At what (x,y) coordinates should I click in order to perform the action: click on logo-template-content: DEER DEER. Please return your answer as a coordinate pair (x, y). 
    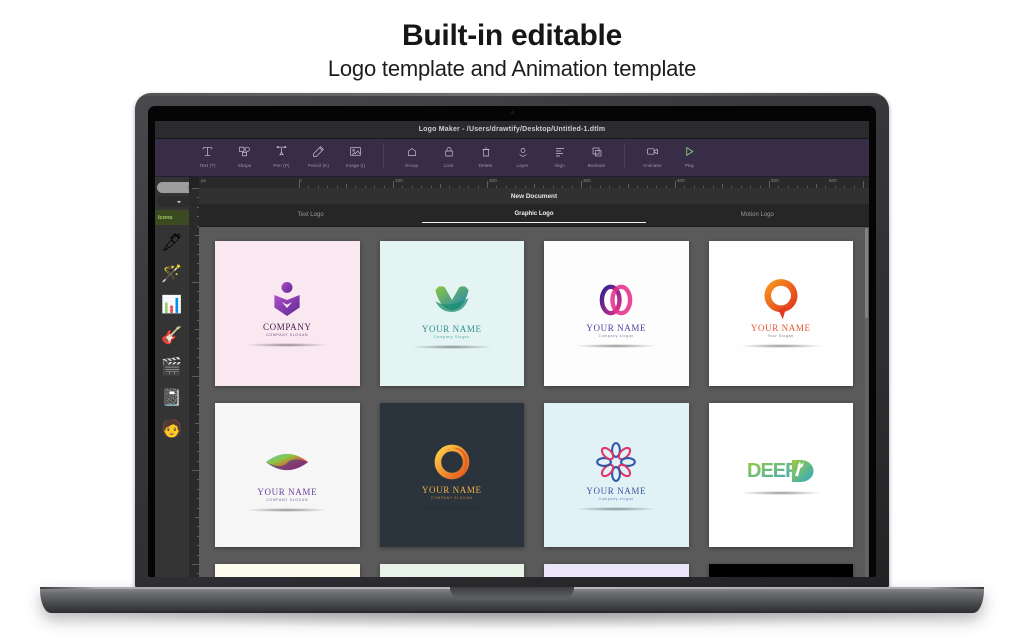
    Looking at the image, I should click on (781, 475).